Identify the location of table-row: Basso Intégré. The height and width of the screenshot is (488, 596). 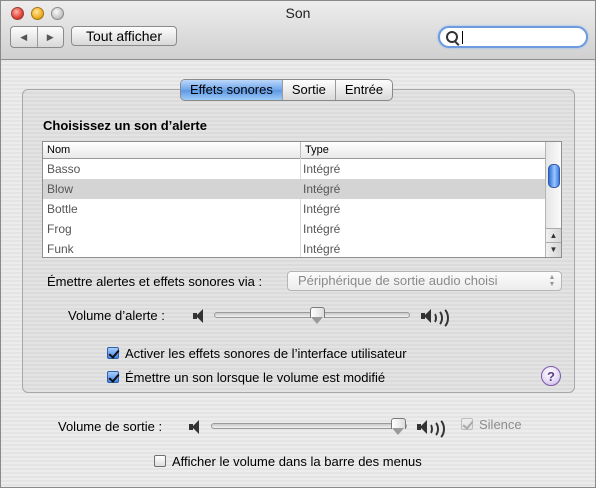
(294, 169).